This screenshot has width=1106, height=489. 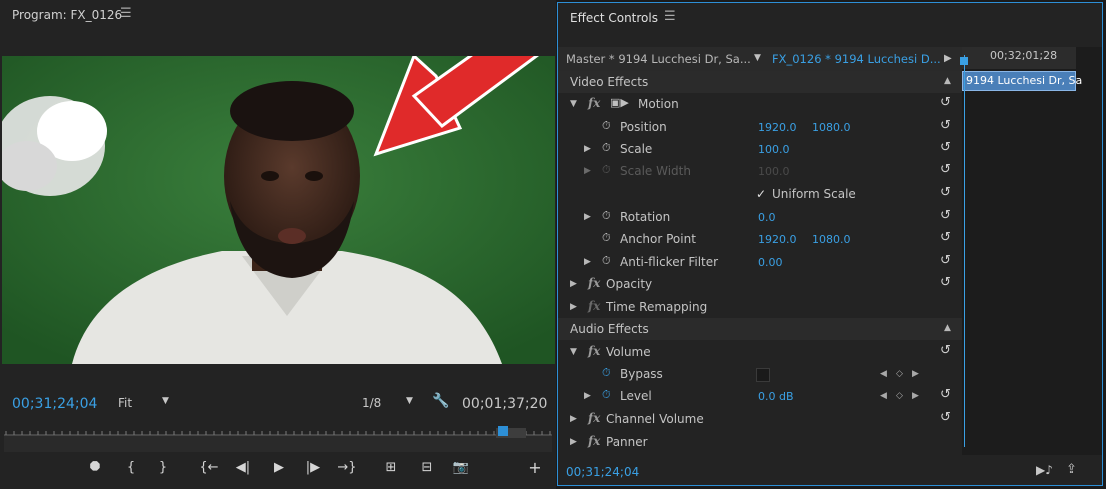 What do you see at coordinates (535, 468) in the screenshot?
I see `add-button-icon: +` at bounding box center [535, 468].